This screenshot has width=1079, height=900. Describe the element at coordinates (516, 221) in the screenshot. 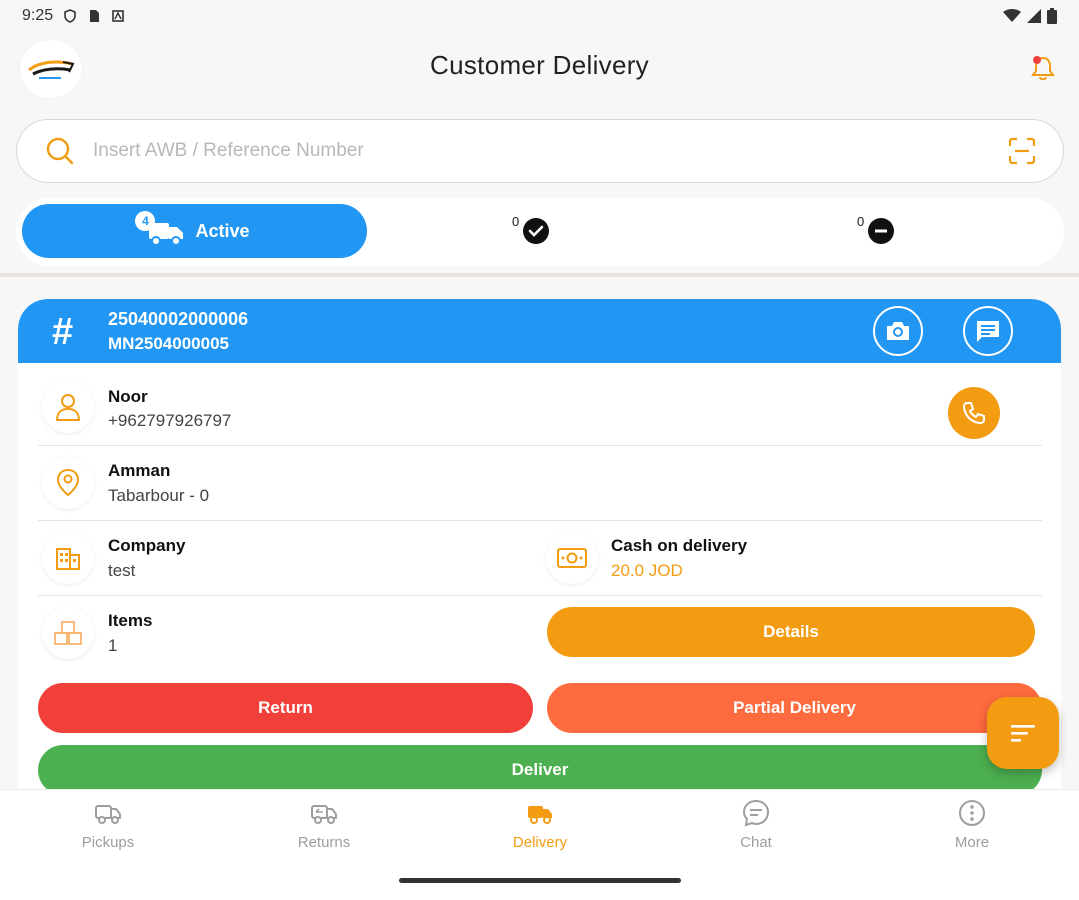

I see `delivered-count: 0` at that location.